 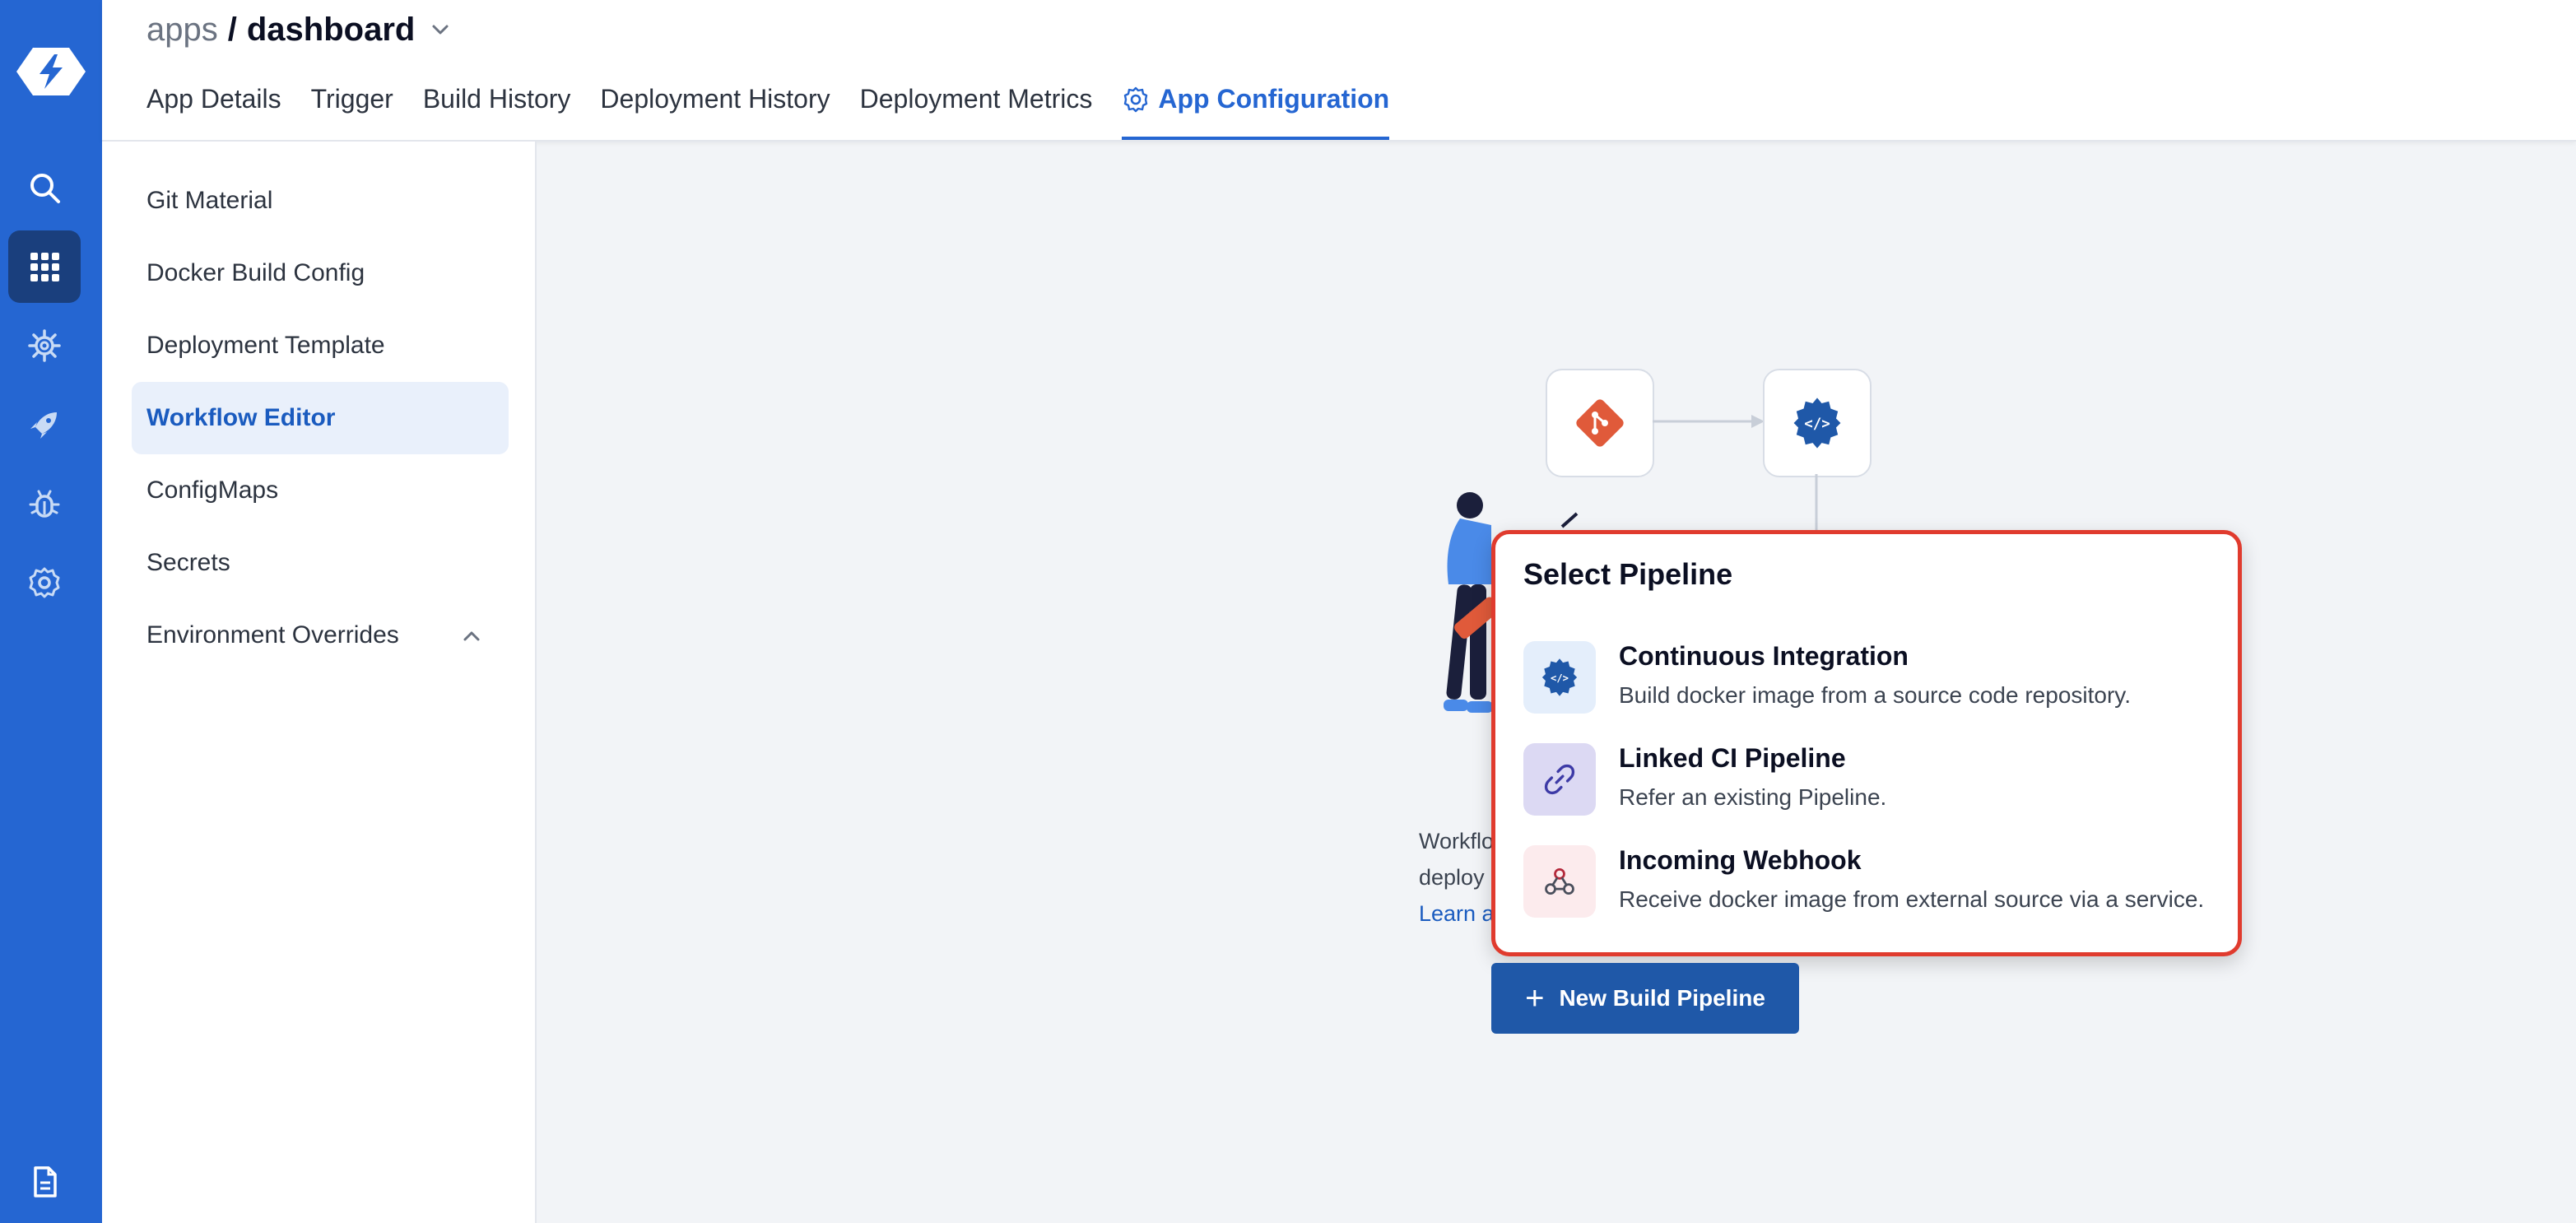 What do you see at coordinates (1535, 998) in the screenshot?
I see `plus-icon: +` at bounding box center [1535, 998].